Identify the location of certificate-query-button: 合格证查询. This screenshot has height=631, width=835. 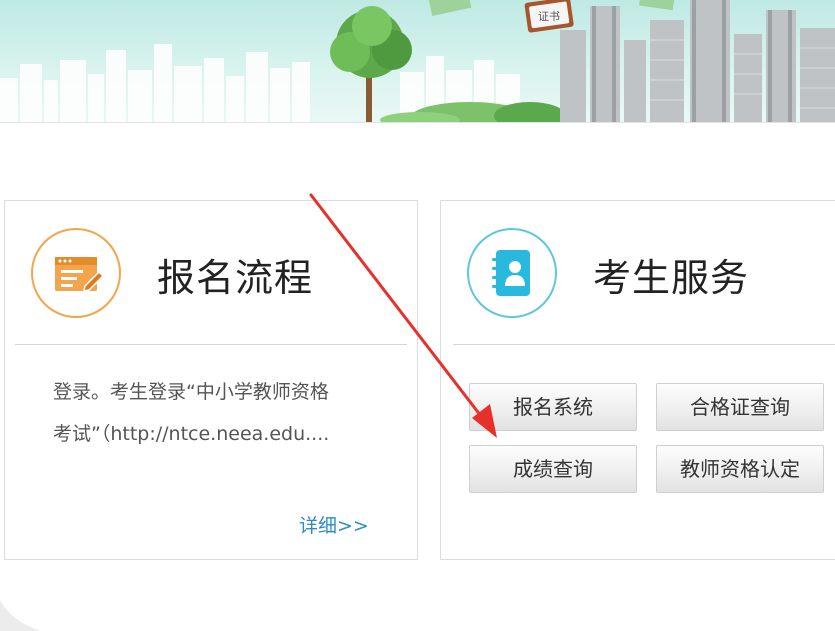
(740, 407).